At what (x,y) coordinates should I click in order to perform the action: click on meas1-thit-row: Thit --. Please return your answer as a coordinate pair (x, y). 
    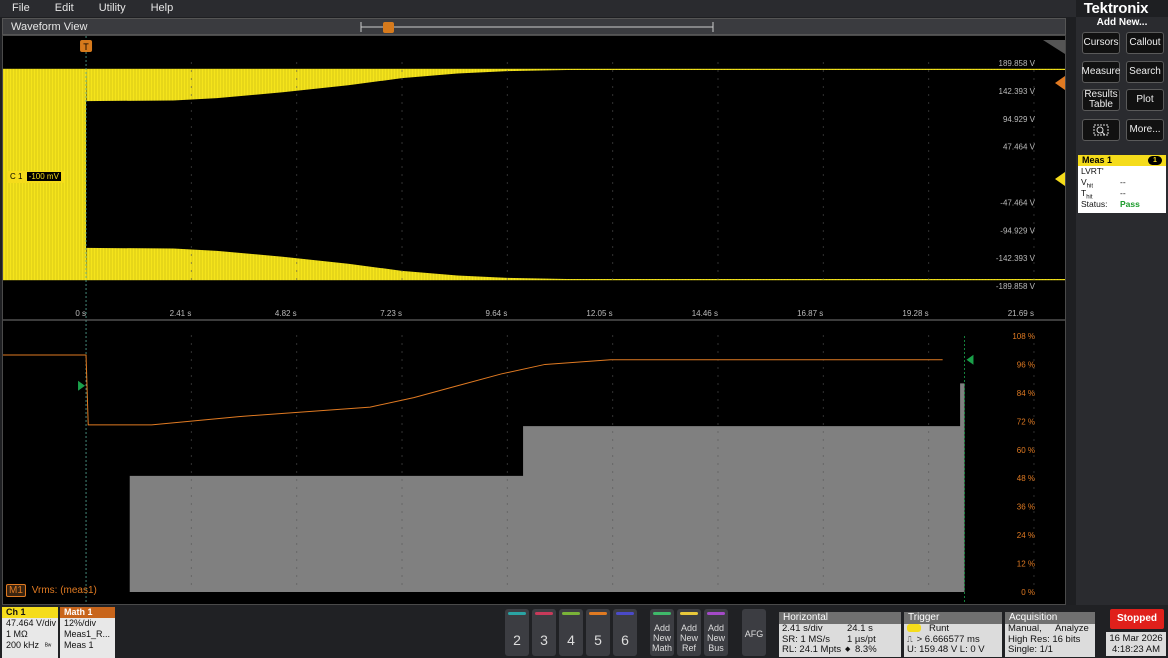
    Looking at the image, I should click on (1122, 194).